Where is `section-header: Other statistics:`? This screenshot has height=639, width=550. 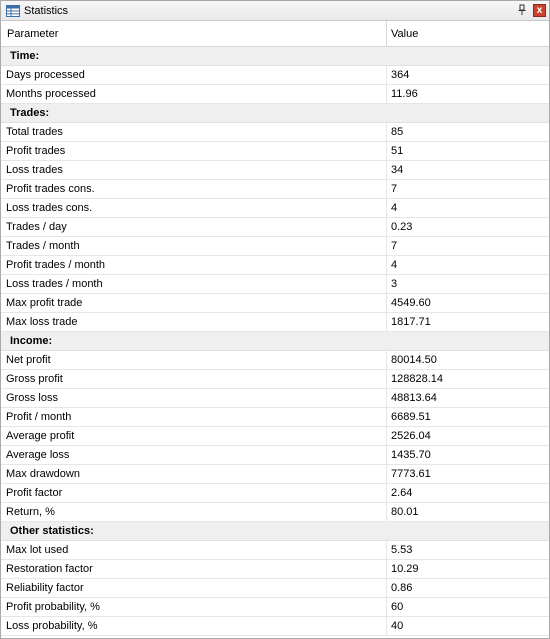 section-header: Other statistics: is located at coordinates (275, 531).